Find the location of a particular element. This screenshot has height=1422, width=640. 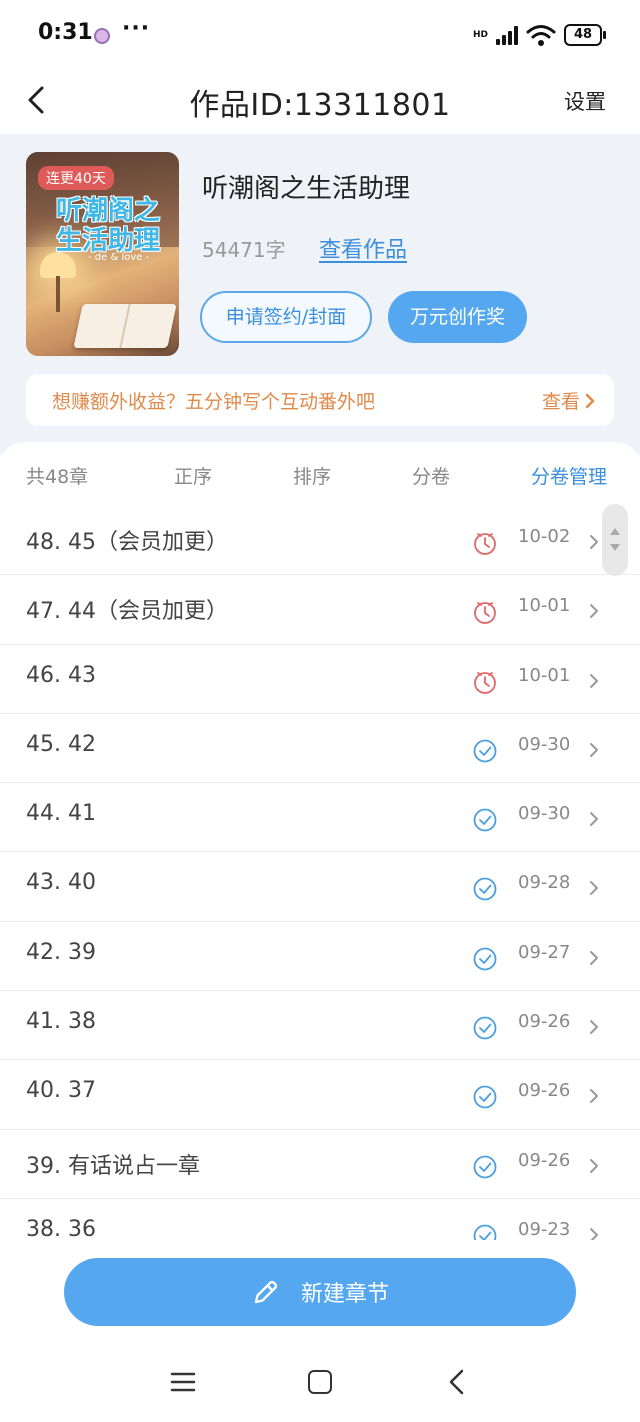

status-time: 0:31 is located at coordinates (65, 32).